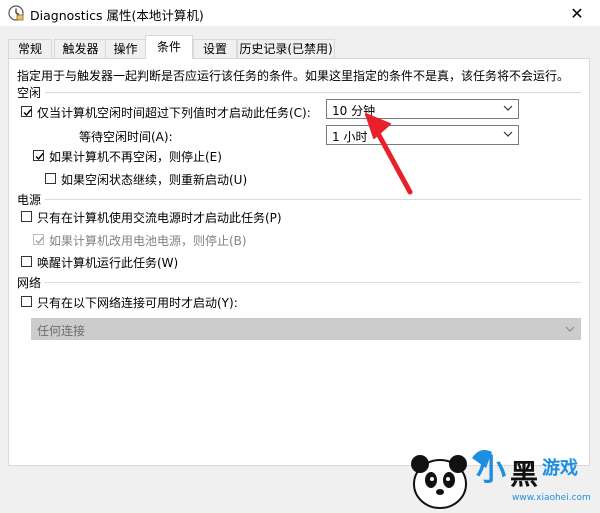 Image resolution: width=600 pixels, height=513 pixels. What do you see at coordinates (126, 137) in the screenshot?
I see `wait-idle-label: 等待空闲时间(A):` at bounding box center [126, 137].